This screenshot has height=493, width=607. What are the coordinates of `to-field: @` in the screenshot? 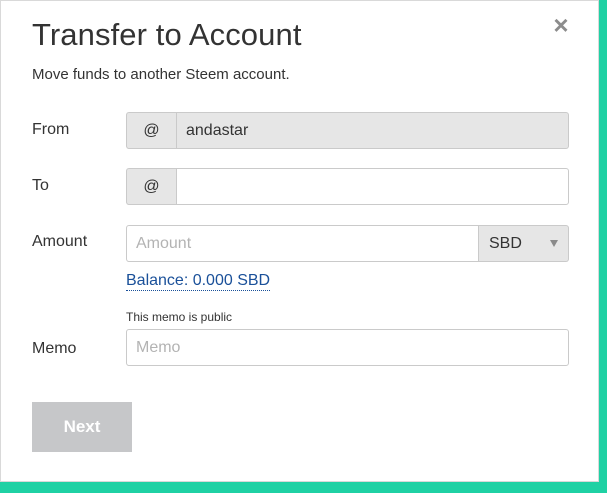 It's located at (347, 186).